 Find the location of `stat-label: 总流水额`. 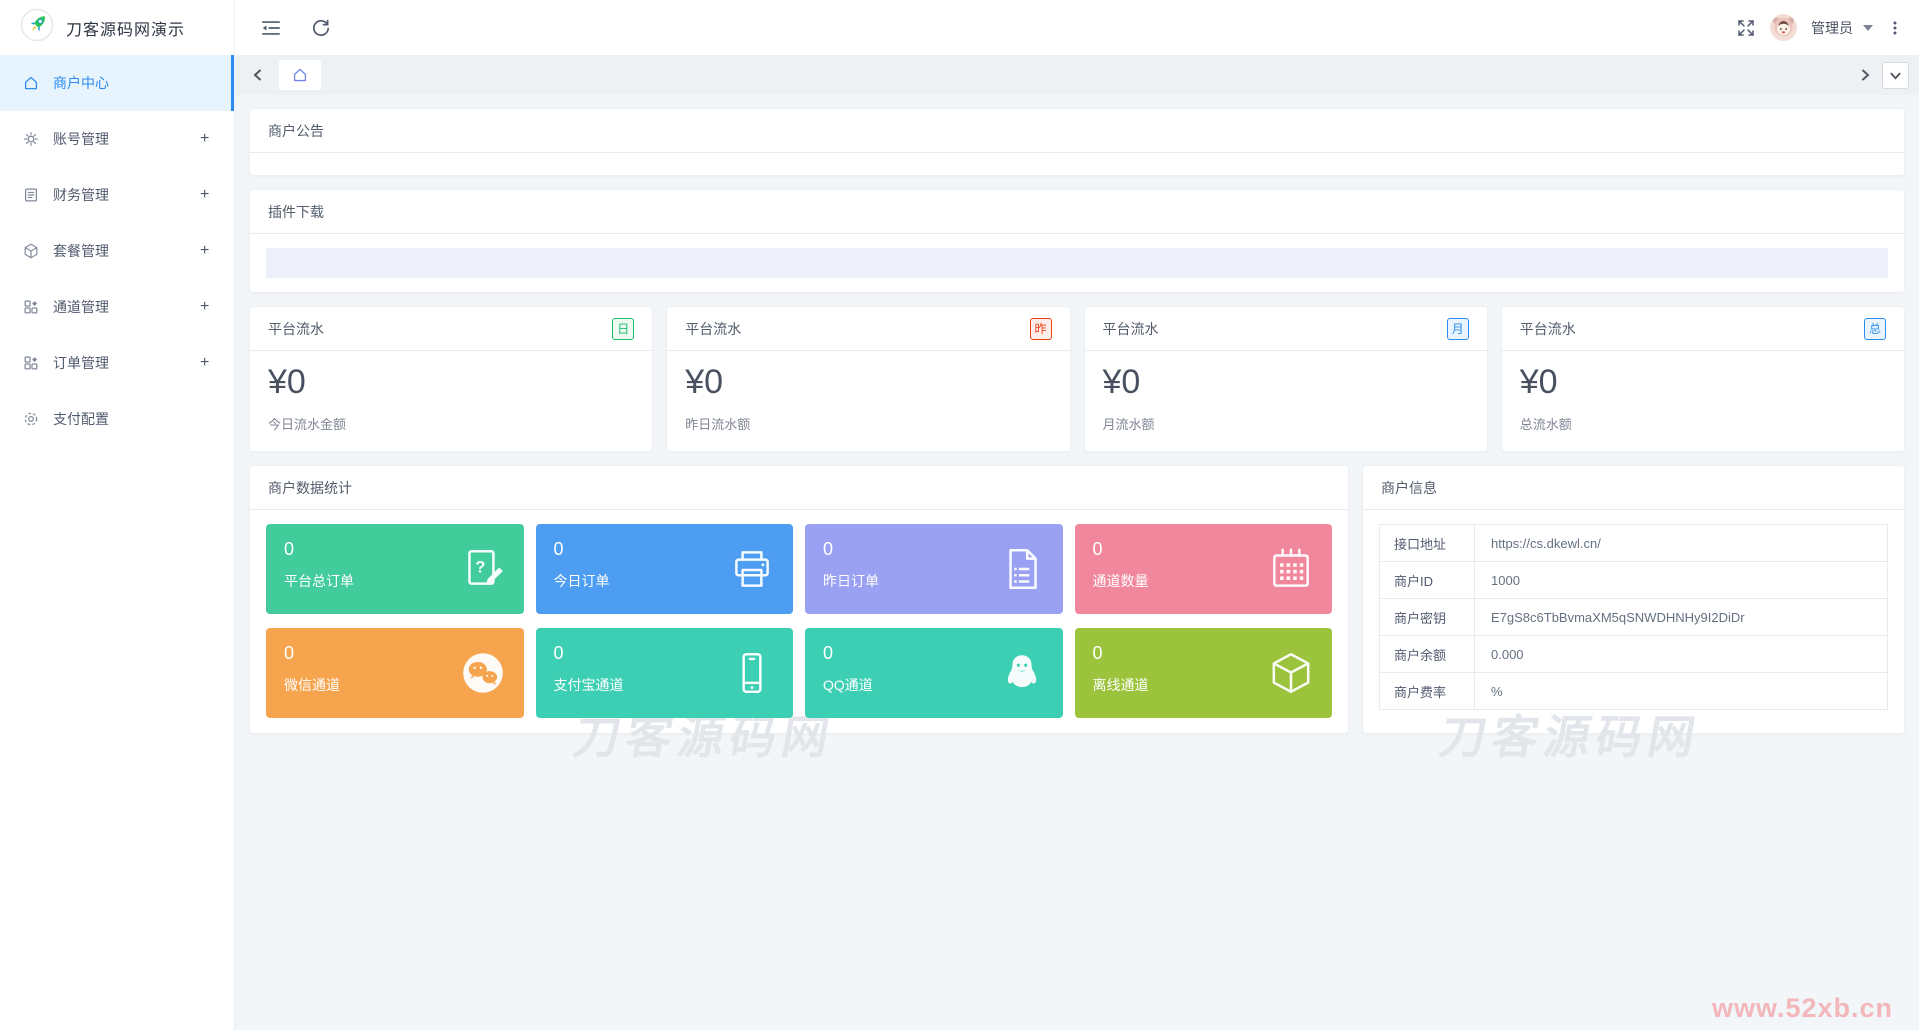

stat-label: 总流水额 is located at coordinates (1545, 425).